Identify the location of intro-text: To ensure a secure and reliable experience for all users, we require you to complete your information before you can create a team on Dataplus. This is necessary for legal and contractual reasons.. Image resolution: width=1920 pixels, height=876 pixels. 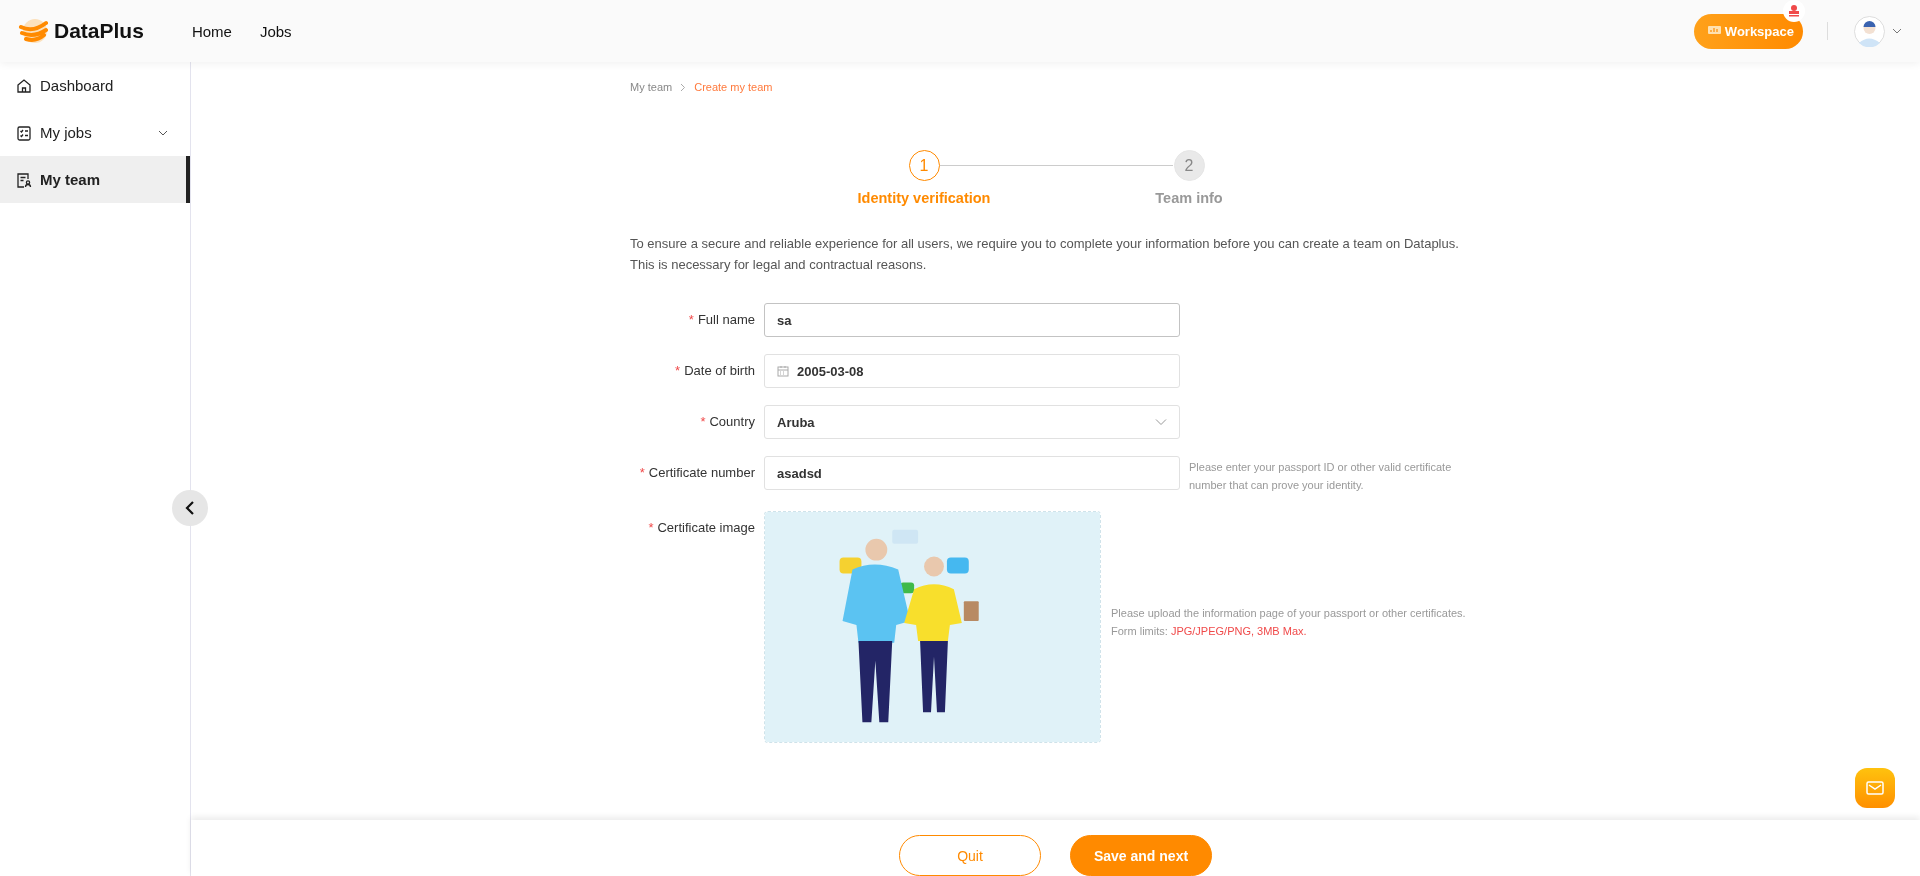
(1045, 254).